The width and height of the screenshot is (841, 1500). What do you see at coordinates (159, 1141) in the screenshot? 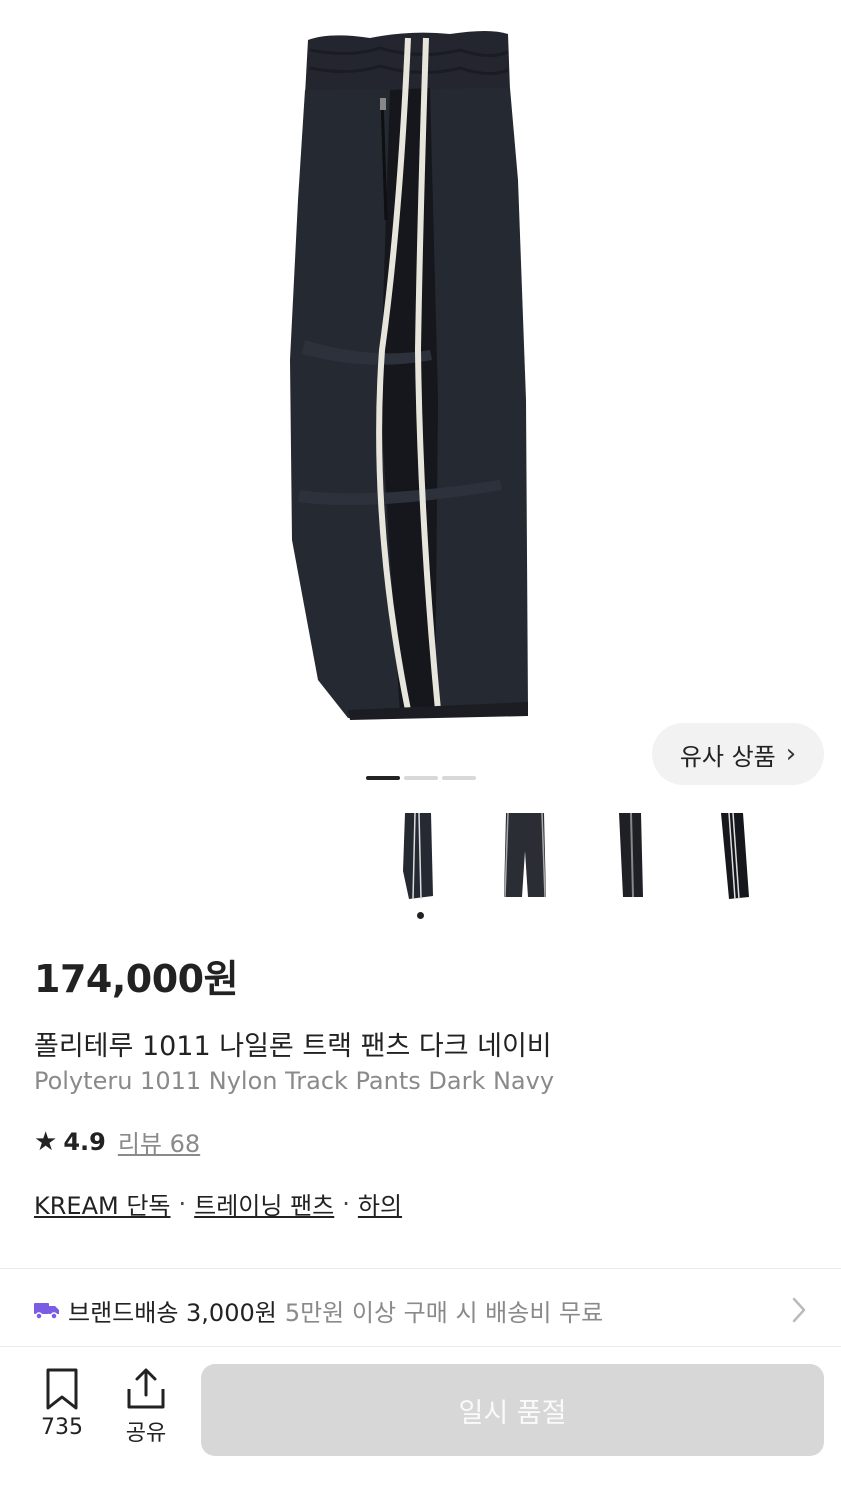
I see `reviews-link: 리뷰 68` at bounding box center [159, 1141].